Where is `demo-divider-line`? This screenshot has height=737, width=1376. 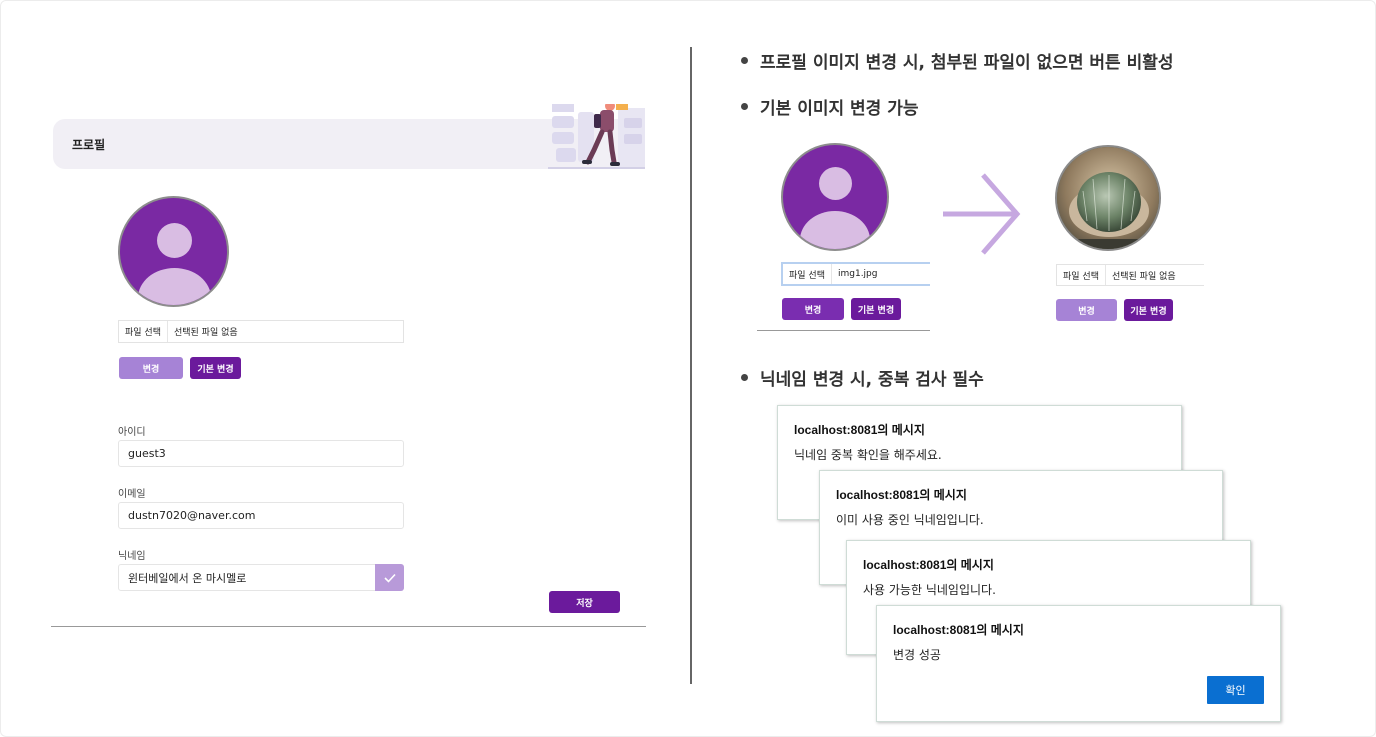 demo-divider-line is located at coordinates (843, 330).